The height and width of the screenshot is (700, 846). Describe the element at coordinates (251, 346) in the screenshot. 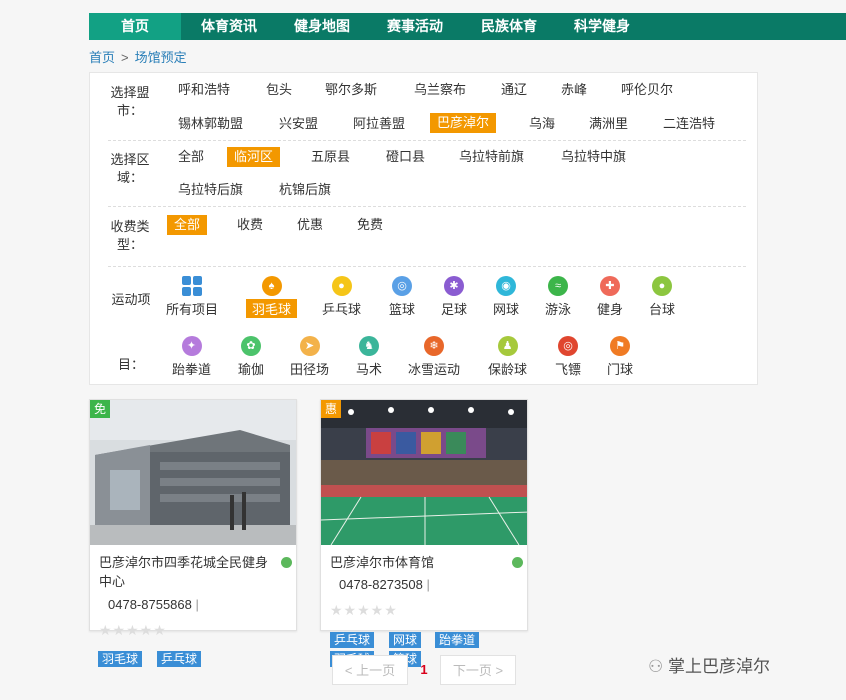

I see `yoga-icon: ✿` at that location.